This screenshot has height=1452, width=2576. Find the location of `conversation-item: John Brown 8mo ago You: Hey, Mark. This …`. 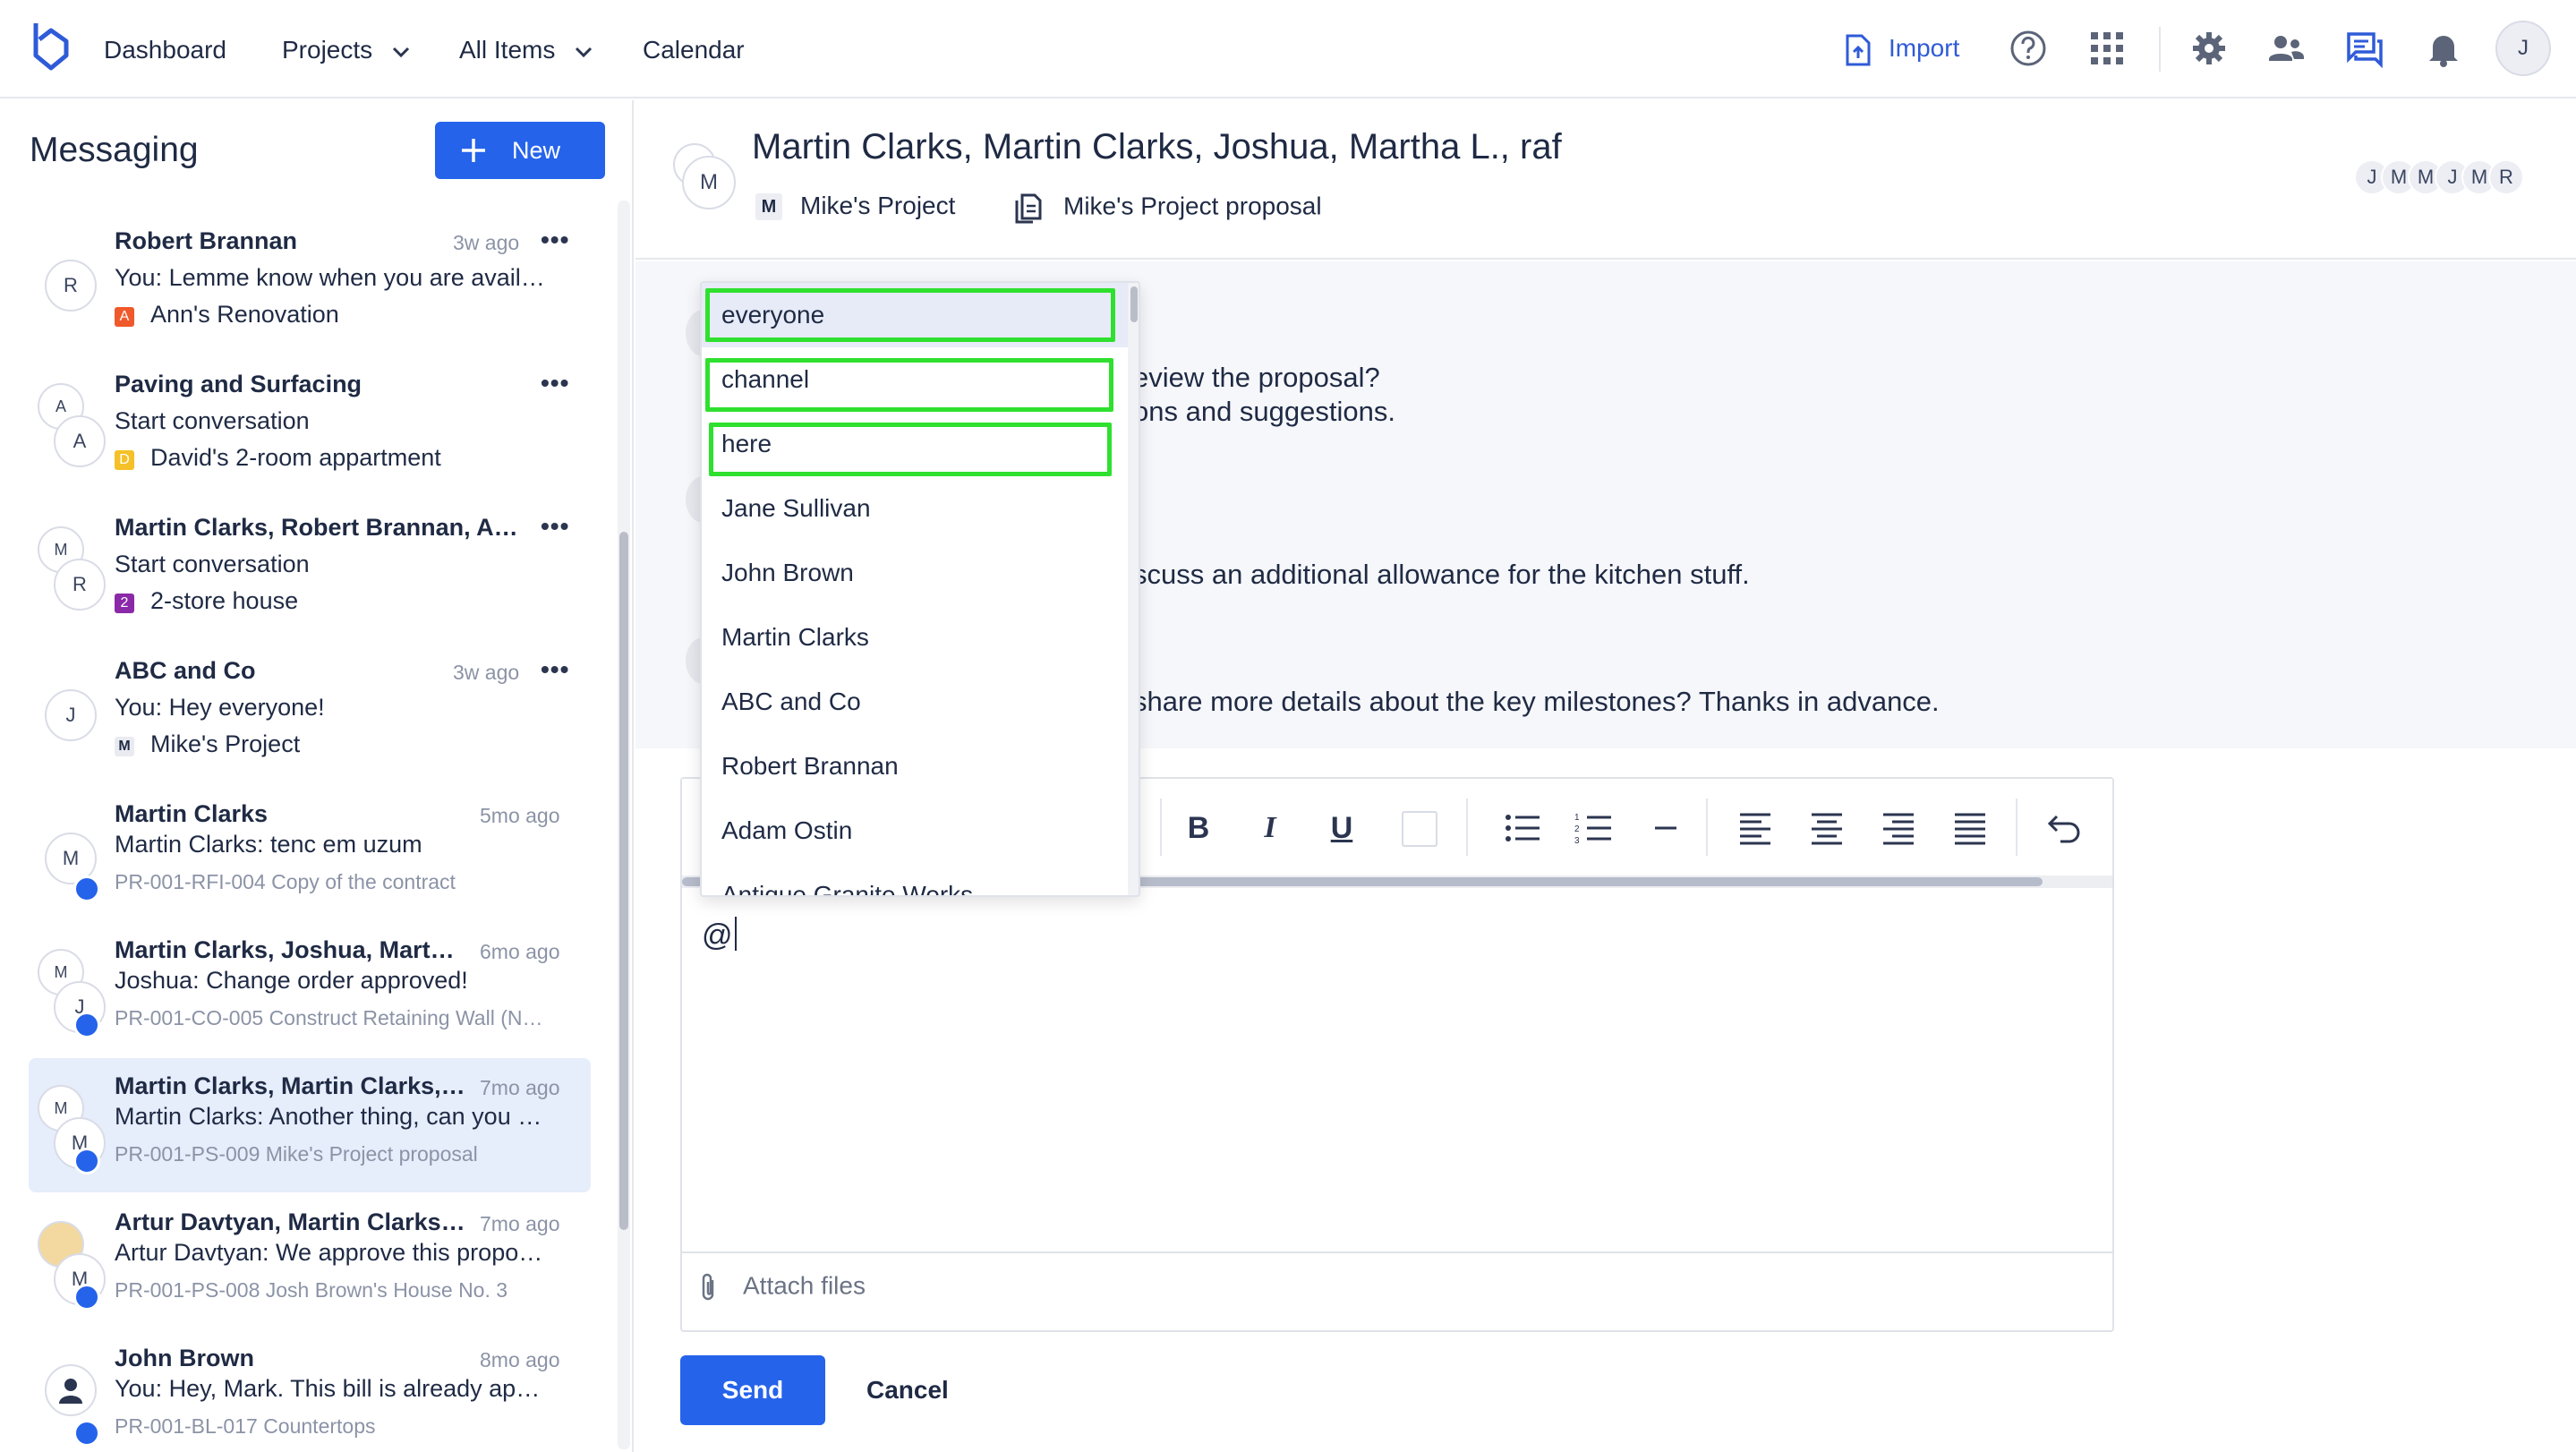

conversation-item: John Brown 8mo ago You: Hey, Mark. This … is located at coordinates (310, 1391).